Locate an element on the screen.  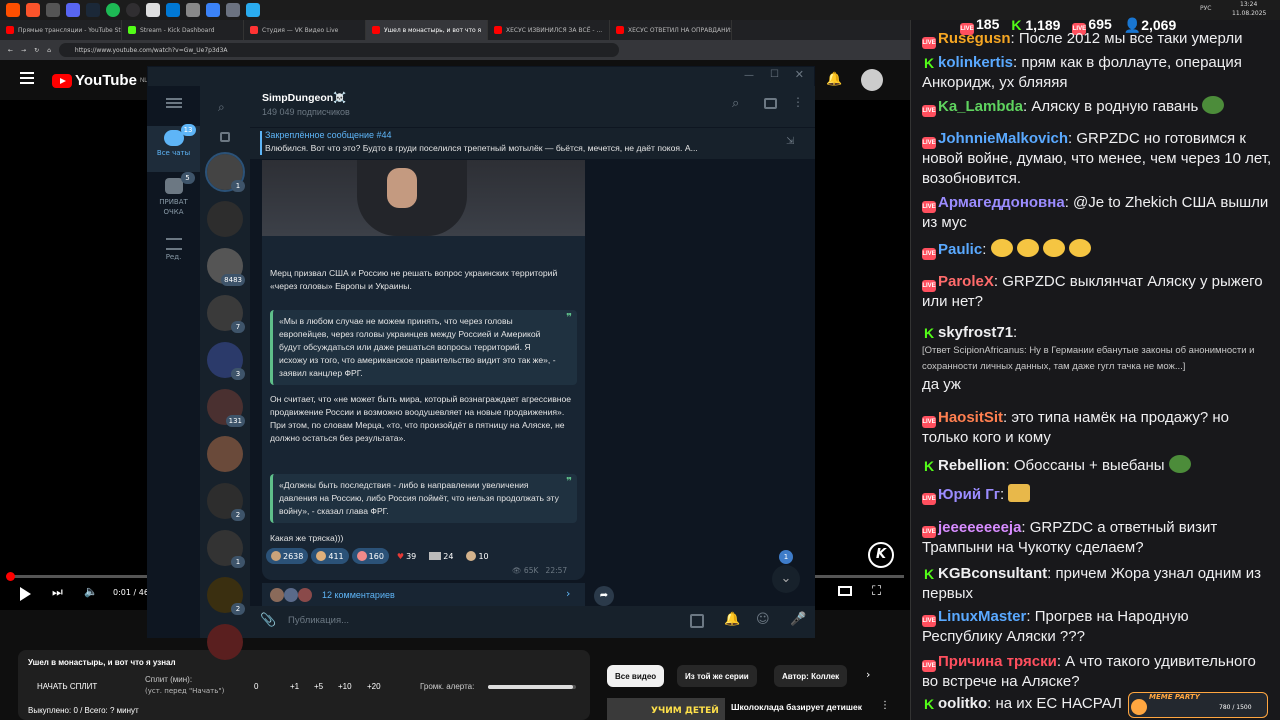
chip-all-videos: Все видео is located at coordinates (636, 676).